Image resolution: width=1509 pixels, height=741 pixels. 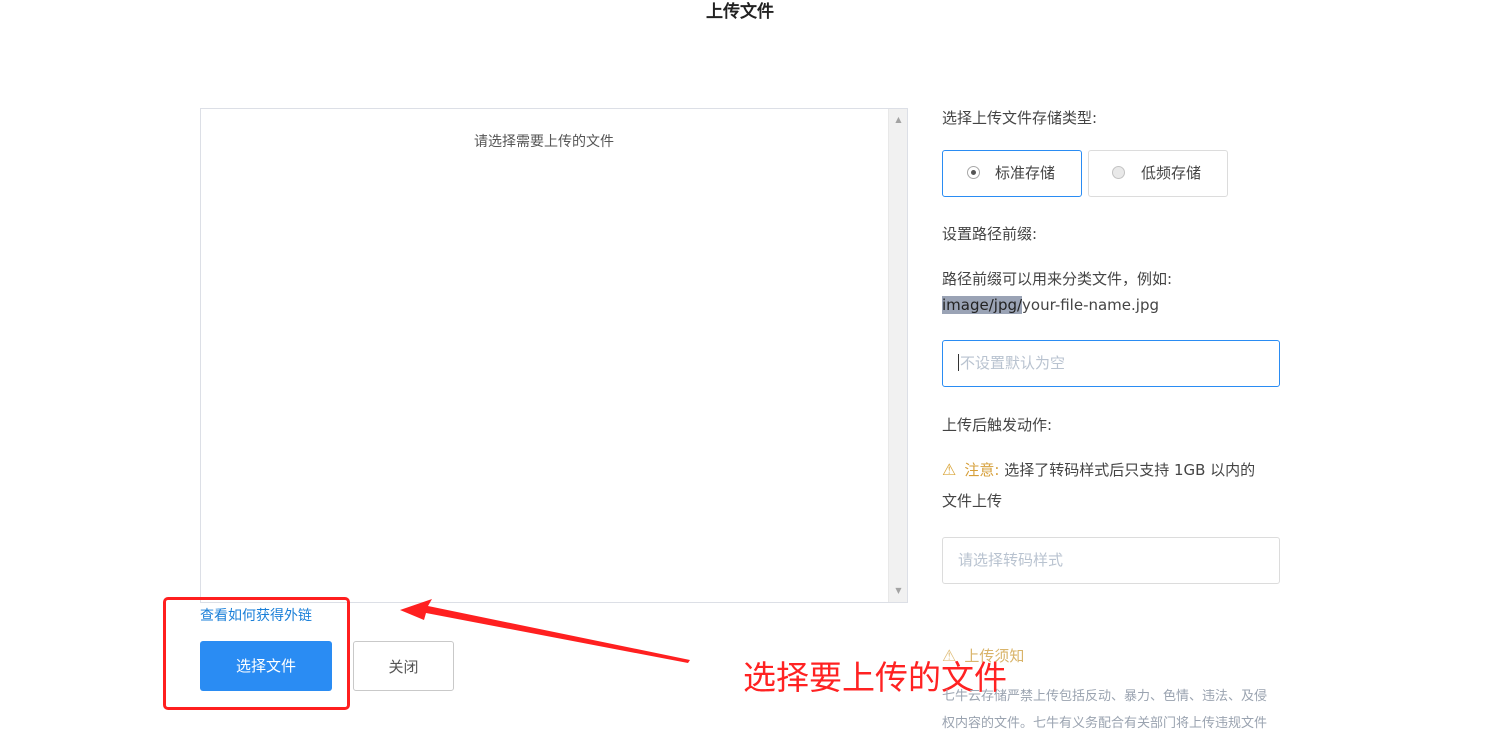 I want to click on scroll-down-icon: ▼, so click(x=898, y=591).